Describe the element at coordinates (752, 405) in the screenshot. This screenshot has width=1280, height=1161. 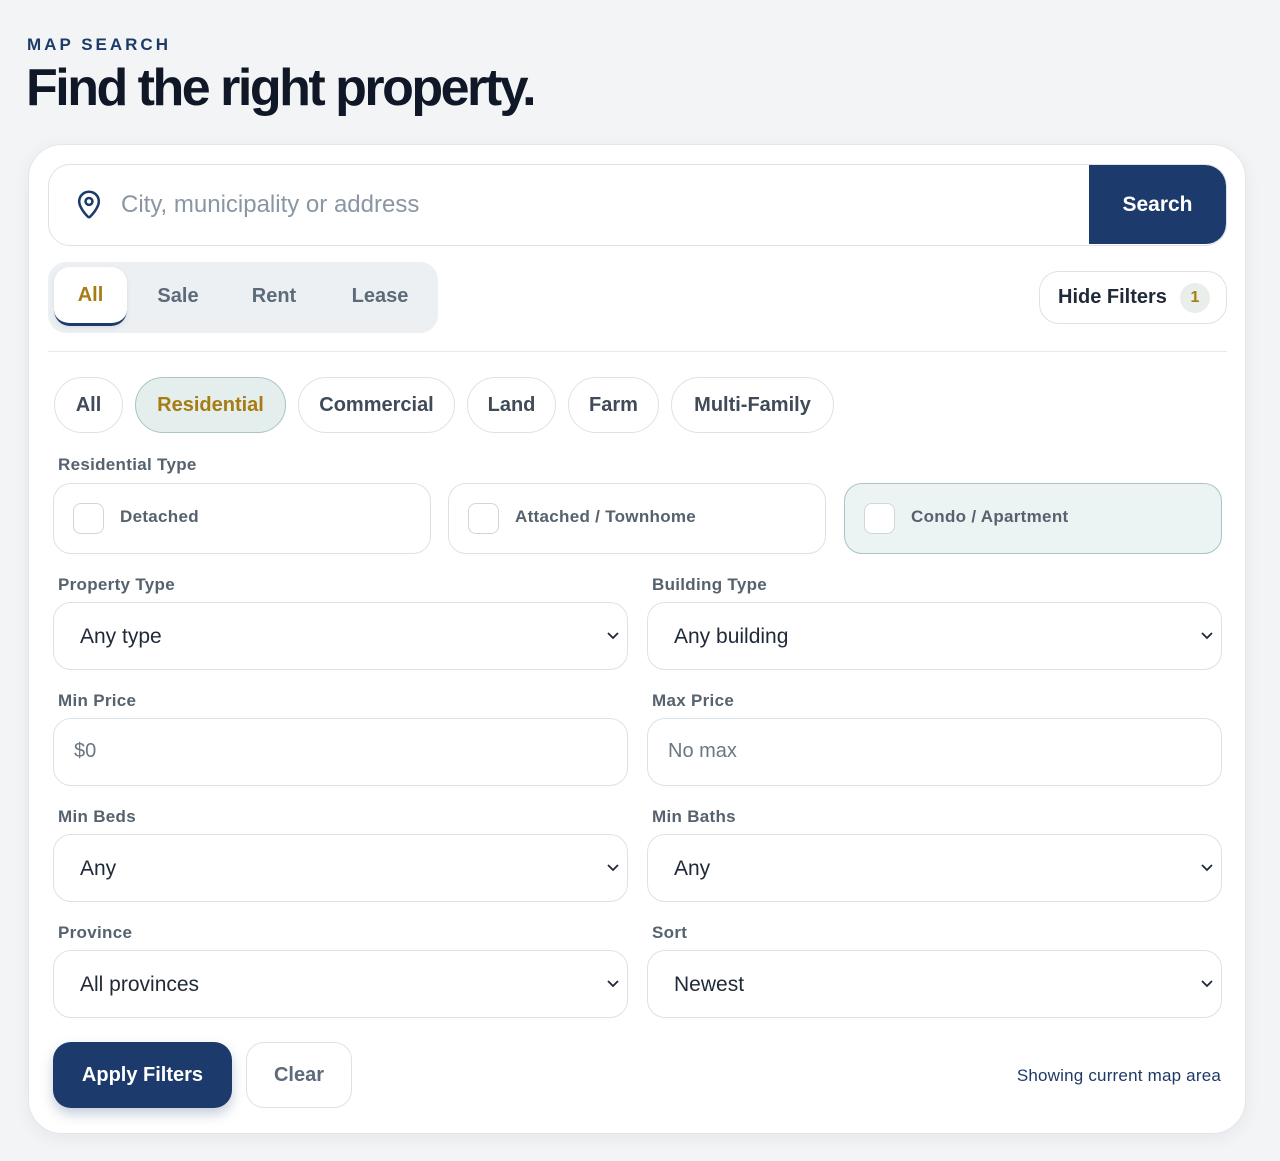
I see `chip-multi-family: Multi-Family` at that location.